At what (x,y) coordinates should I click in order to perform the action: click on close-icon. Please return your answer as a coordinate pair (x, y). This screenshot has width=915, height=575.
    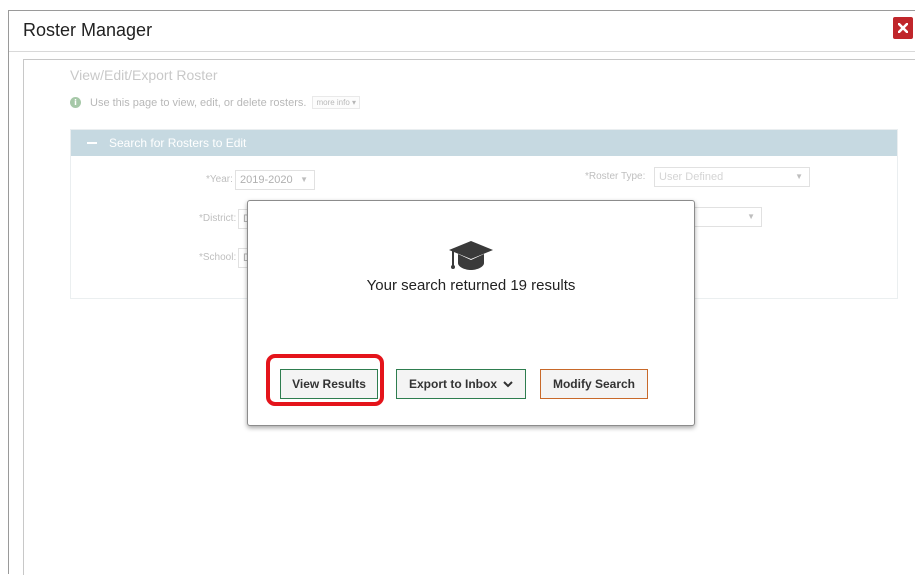
    Looking at the image, I should click on (903, 28).